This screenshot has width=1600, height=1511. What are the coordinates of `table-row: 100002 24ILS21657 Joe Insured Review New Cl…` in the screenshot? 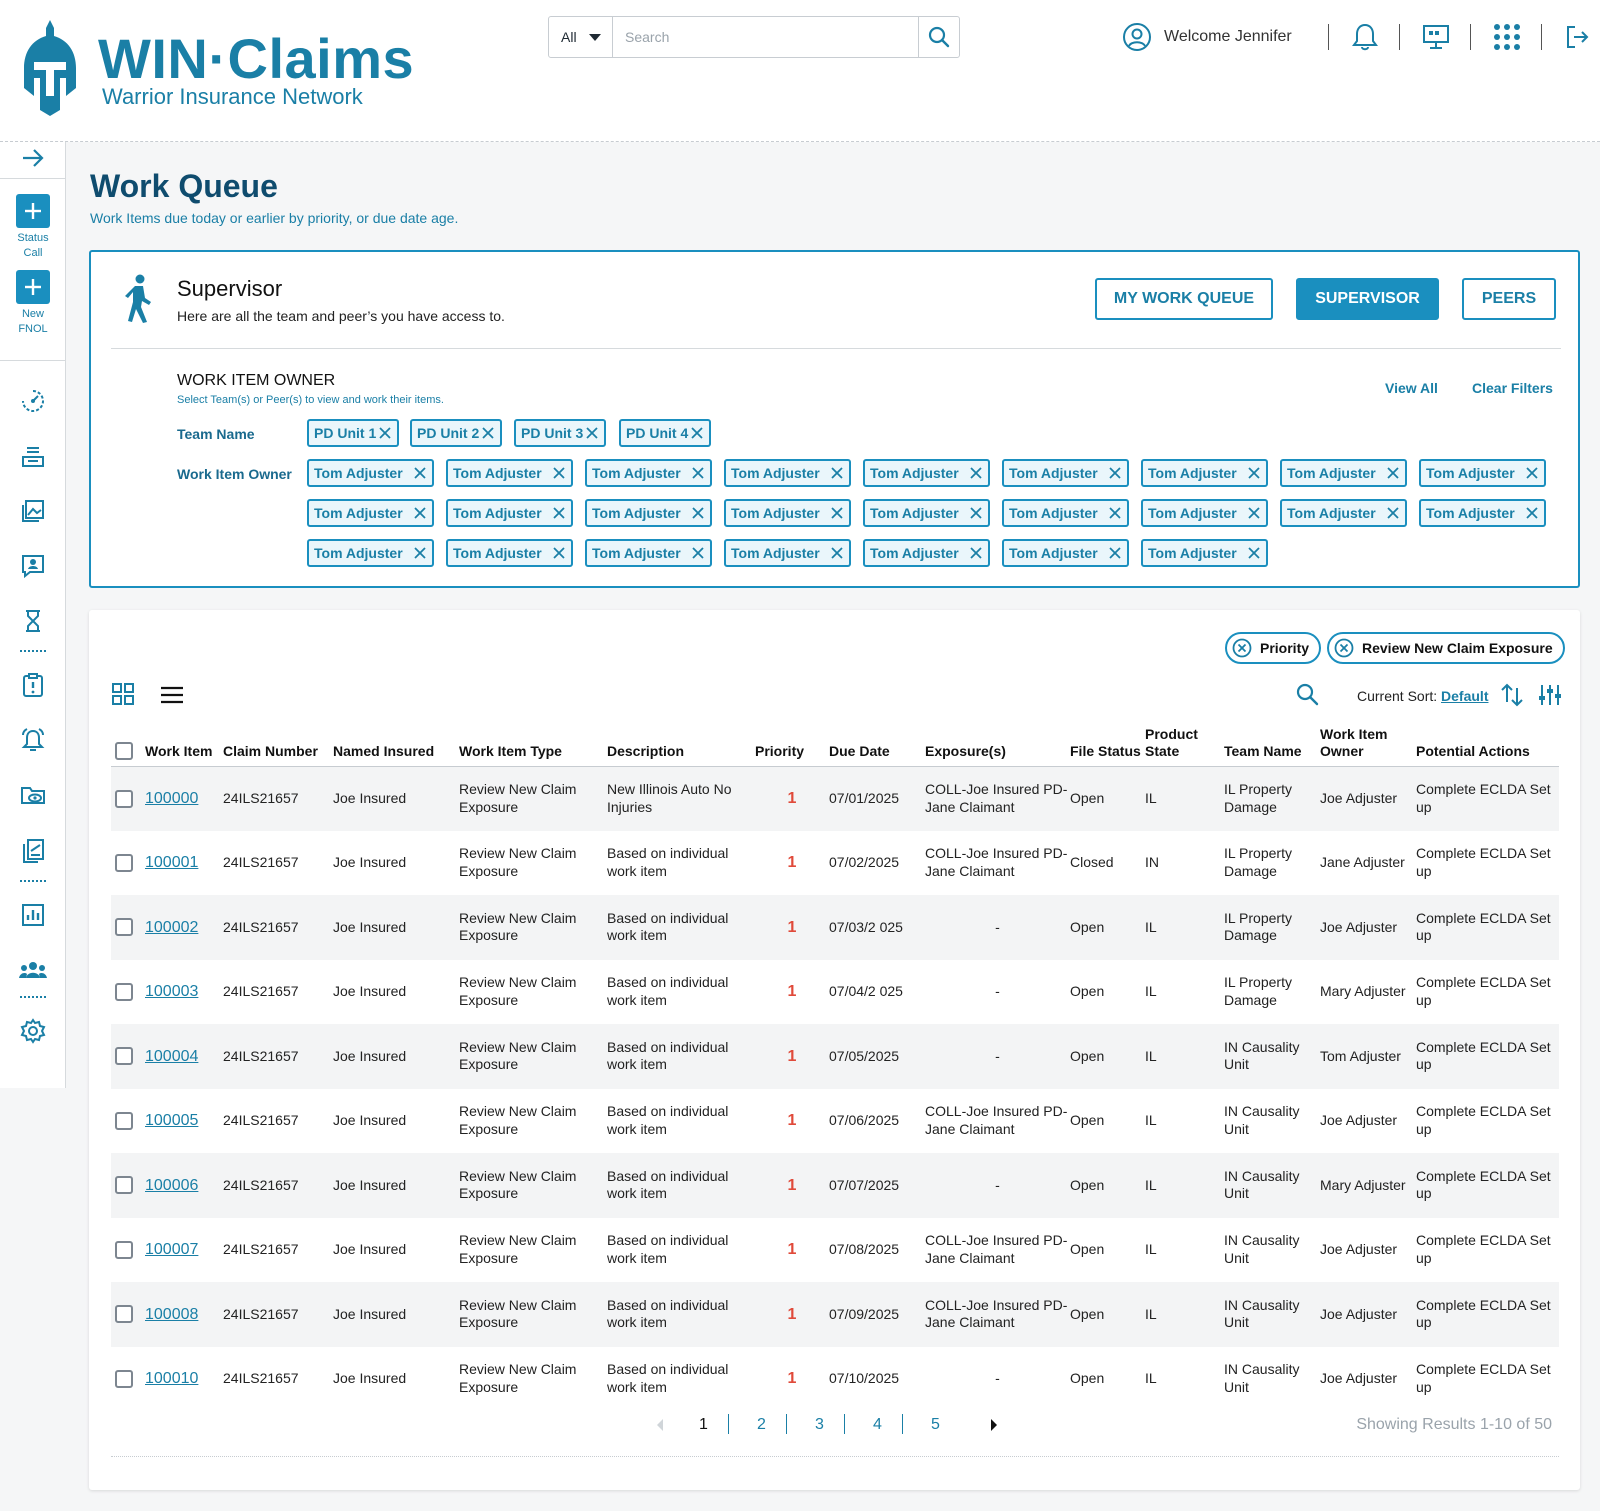 It's located at (835, 927).